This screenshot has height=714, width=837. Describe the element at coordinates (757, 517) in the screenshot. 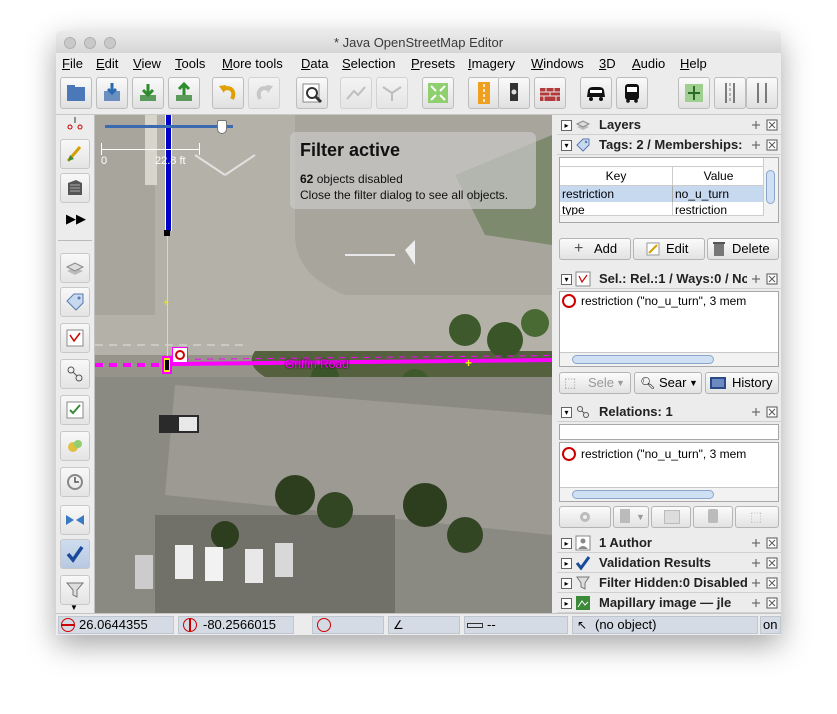

I see `select-relation-button: ⬚` at that location.